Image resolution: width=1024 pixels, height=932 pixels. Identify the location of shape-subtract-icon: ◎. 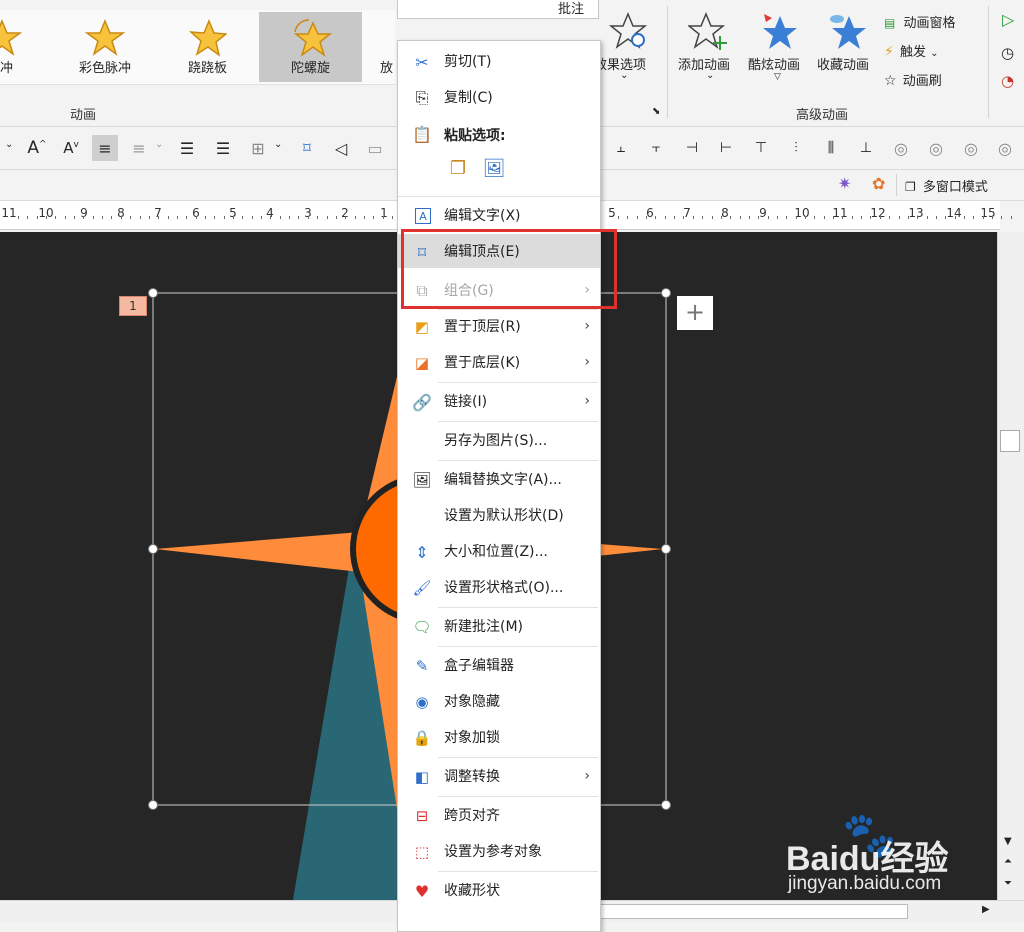
(1005, 148).